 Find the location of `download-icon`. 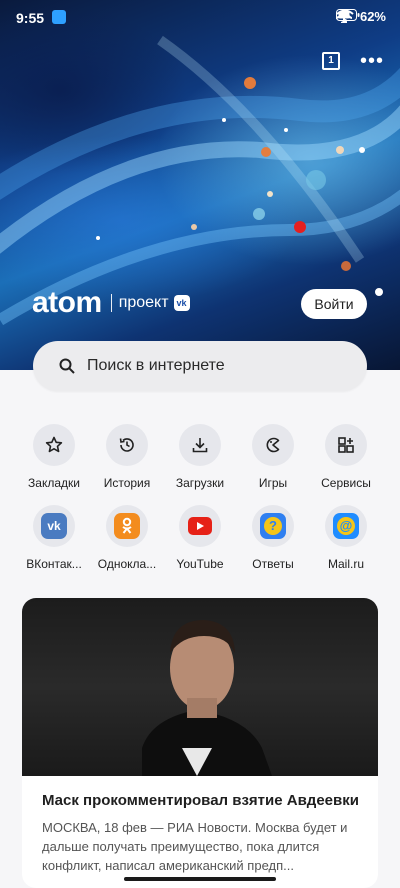

download-icon is located at coordinates (200, 445).